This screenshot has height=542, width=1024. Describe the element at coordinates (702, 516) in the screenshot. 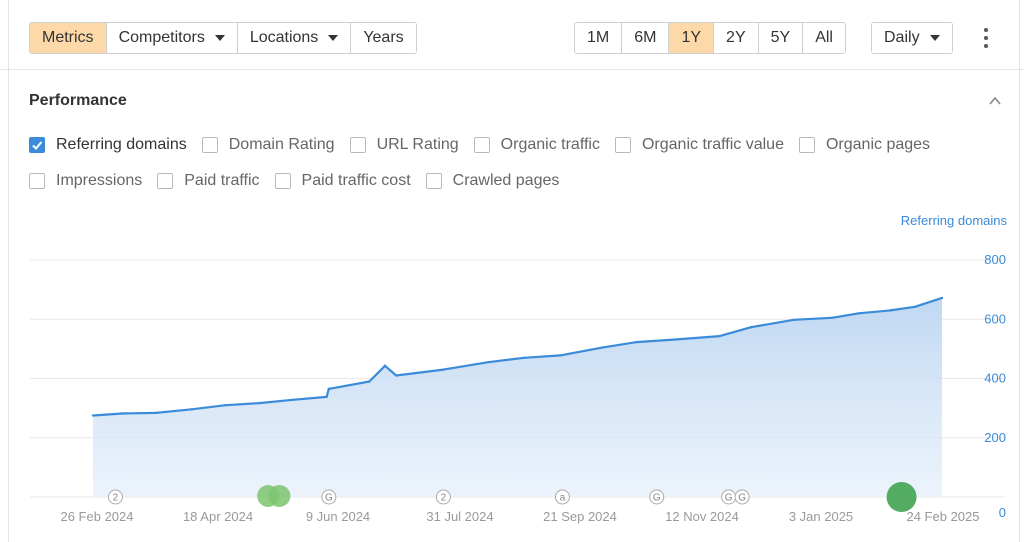

I see `x-tick-label: 12 Nov 2024` at that location.